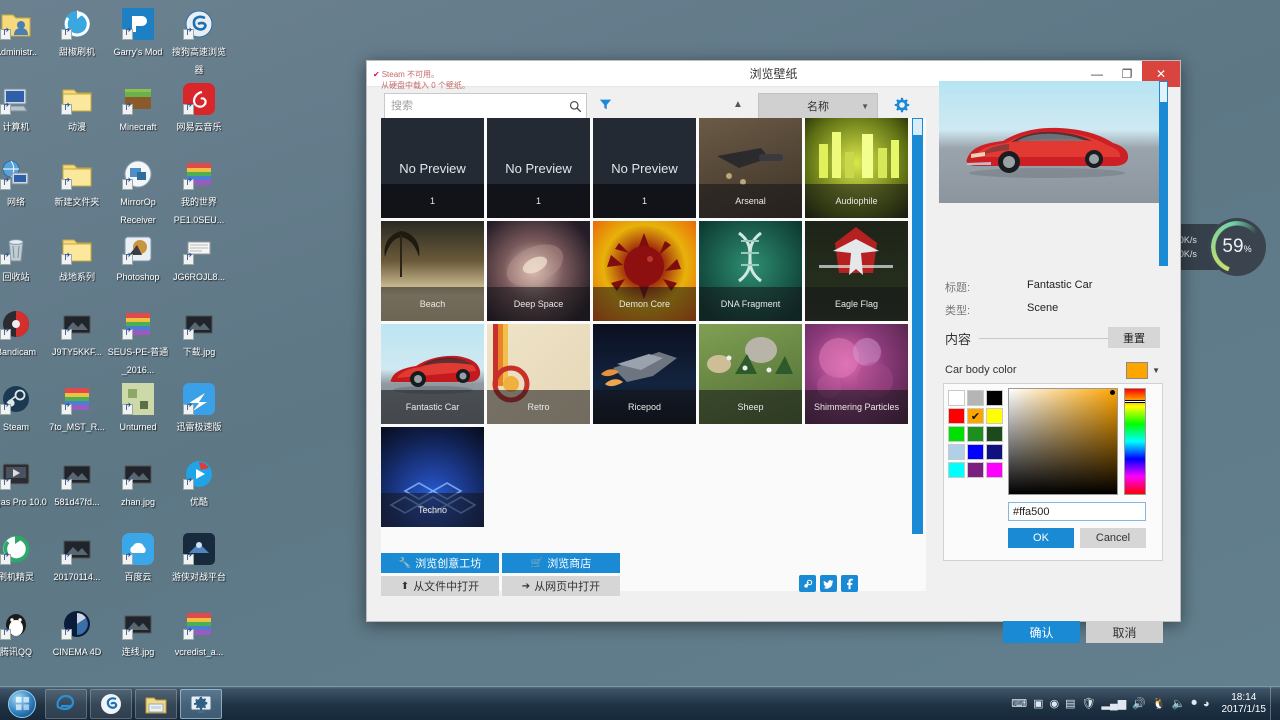 The width and height of the screenshot is (1280, 720). Describe the element at coordinates (440, 586) in the screenshot. I see `open-from-file-button: ⬆ 从文件中打开` at that location.